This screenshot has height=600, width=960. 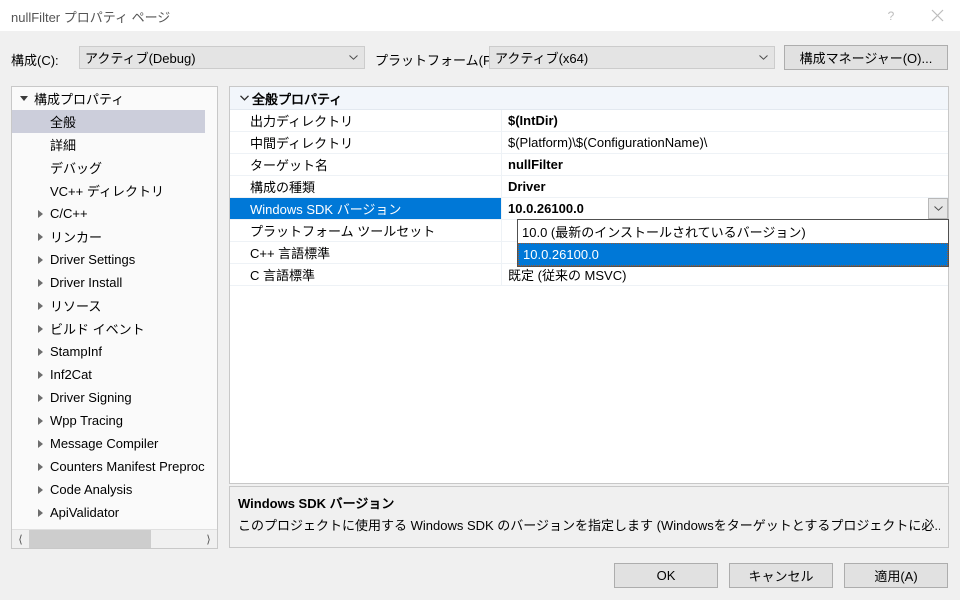 I want to click on close-icon, so click(x=937, y=15).